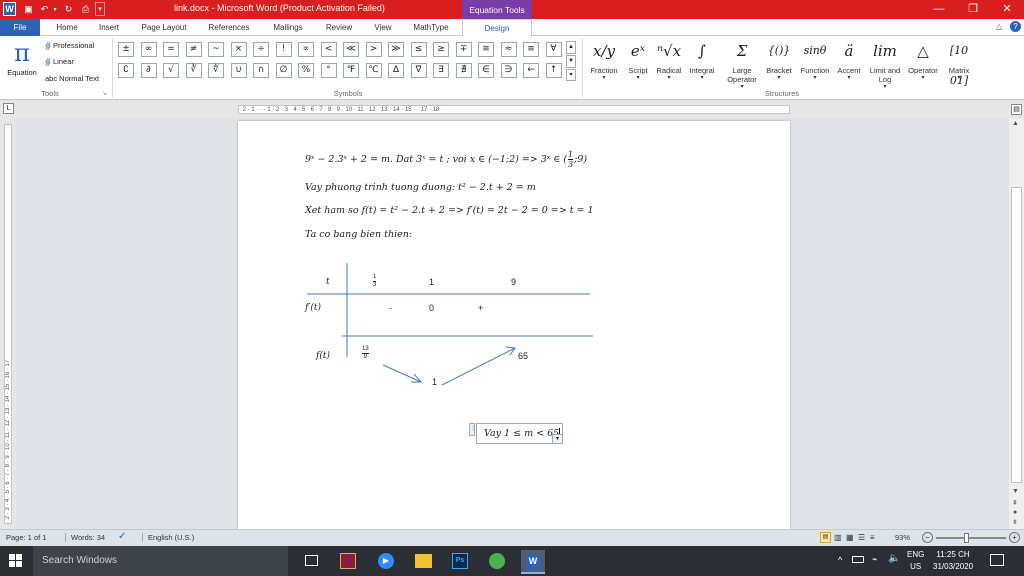 The width and height of the screenshot is (1024, 576). What do you see at coordinates (939, 9) in the screenshot?
I see `minimize-button: —` at bounding box center [939, 9].